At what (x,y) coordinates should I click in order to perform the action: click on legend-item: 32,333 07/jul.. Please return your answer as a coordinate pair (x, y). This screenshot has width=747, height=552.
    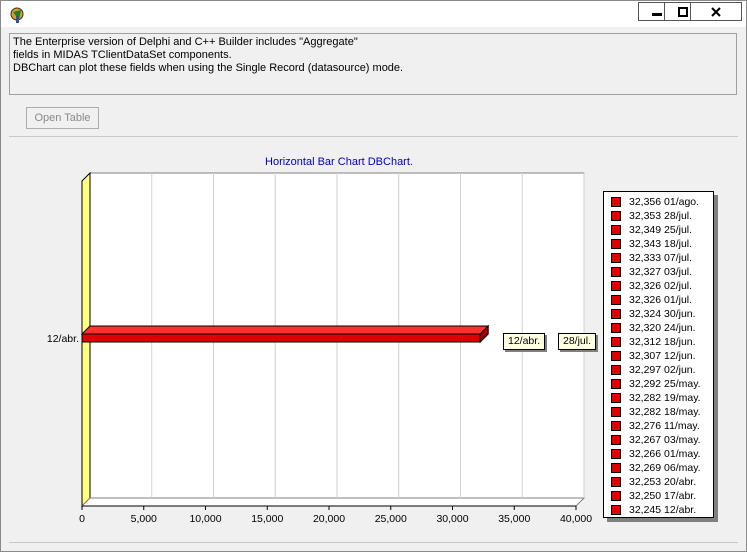
    Looking at the image, I should click on (658, 258).